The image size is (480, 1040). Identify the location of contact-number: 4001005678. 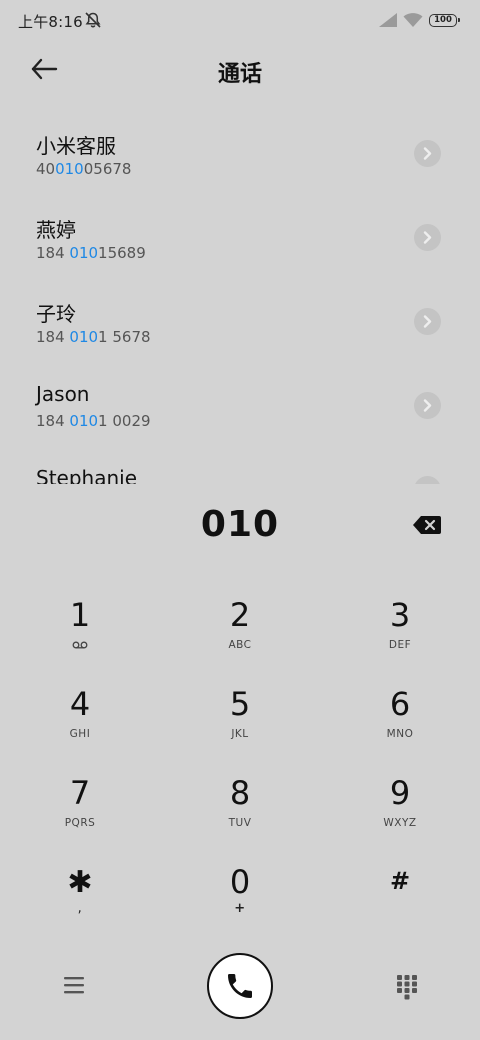
(84, 169).